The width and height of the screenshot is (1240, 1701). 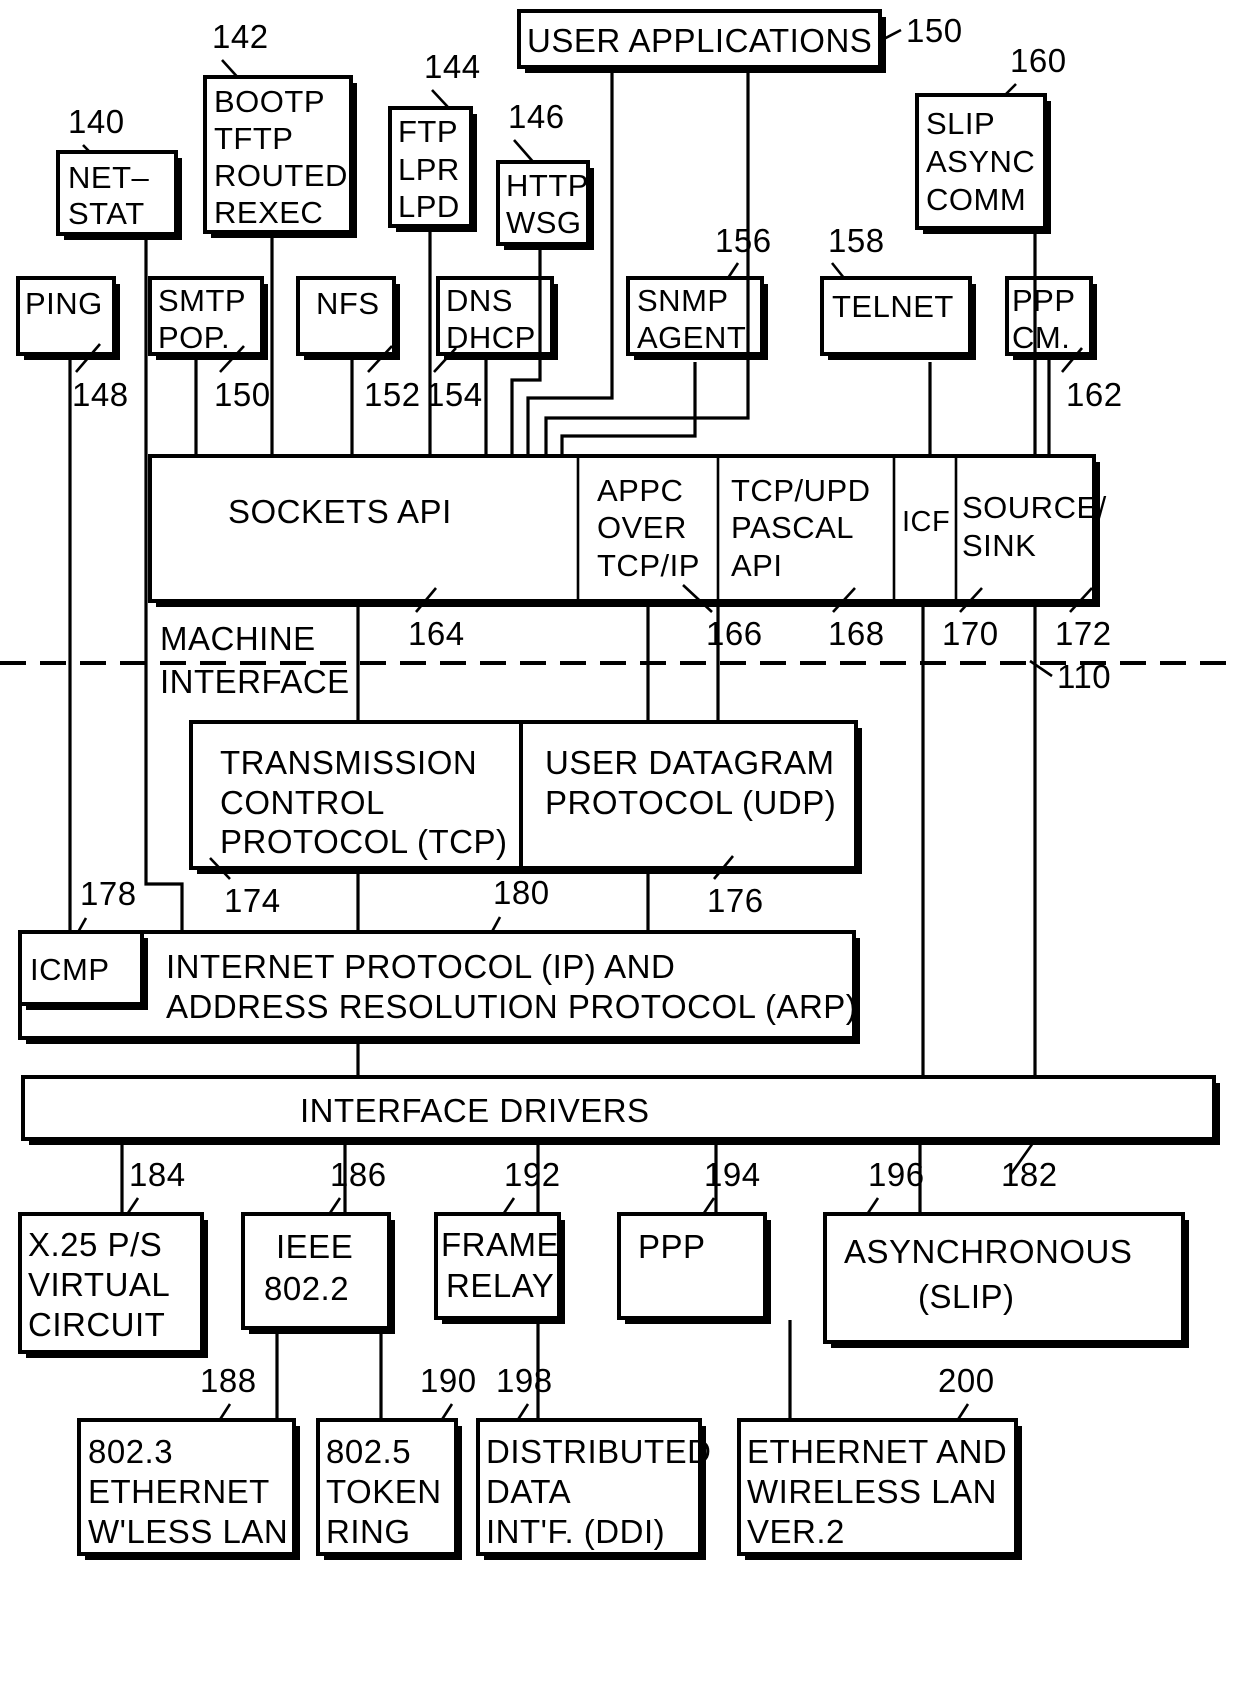 I want to click on box-frame-line2: RELAY, so click(x=500, y=1285).